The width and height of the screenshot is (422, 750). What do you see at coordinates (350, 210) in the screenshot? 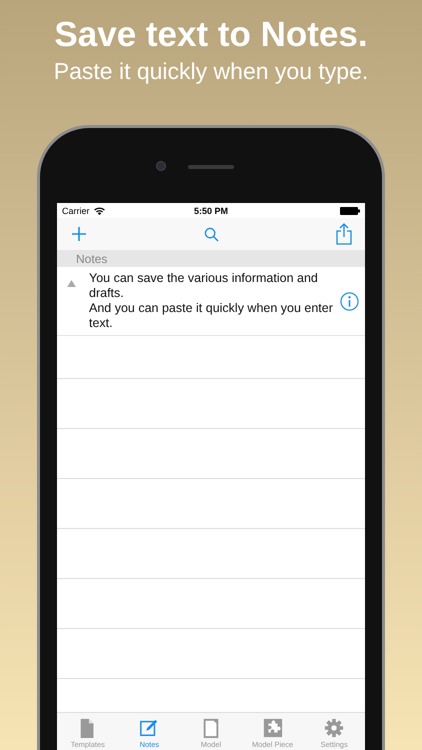
I see `battery-icon` at bounding box center [350, 210].